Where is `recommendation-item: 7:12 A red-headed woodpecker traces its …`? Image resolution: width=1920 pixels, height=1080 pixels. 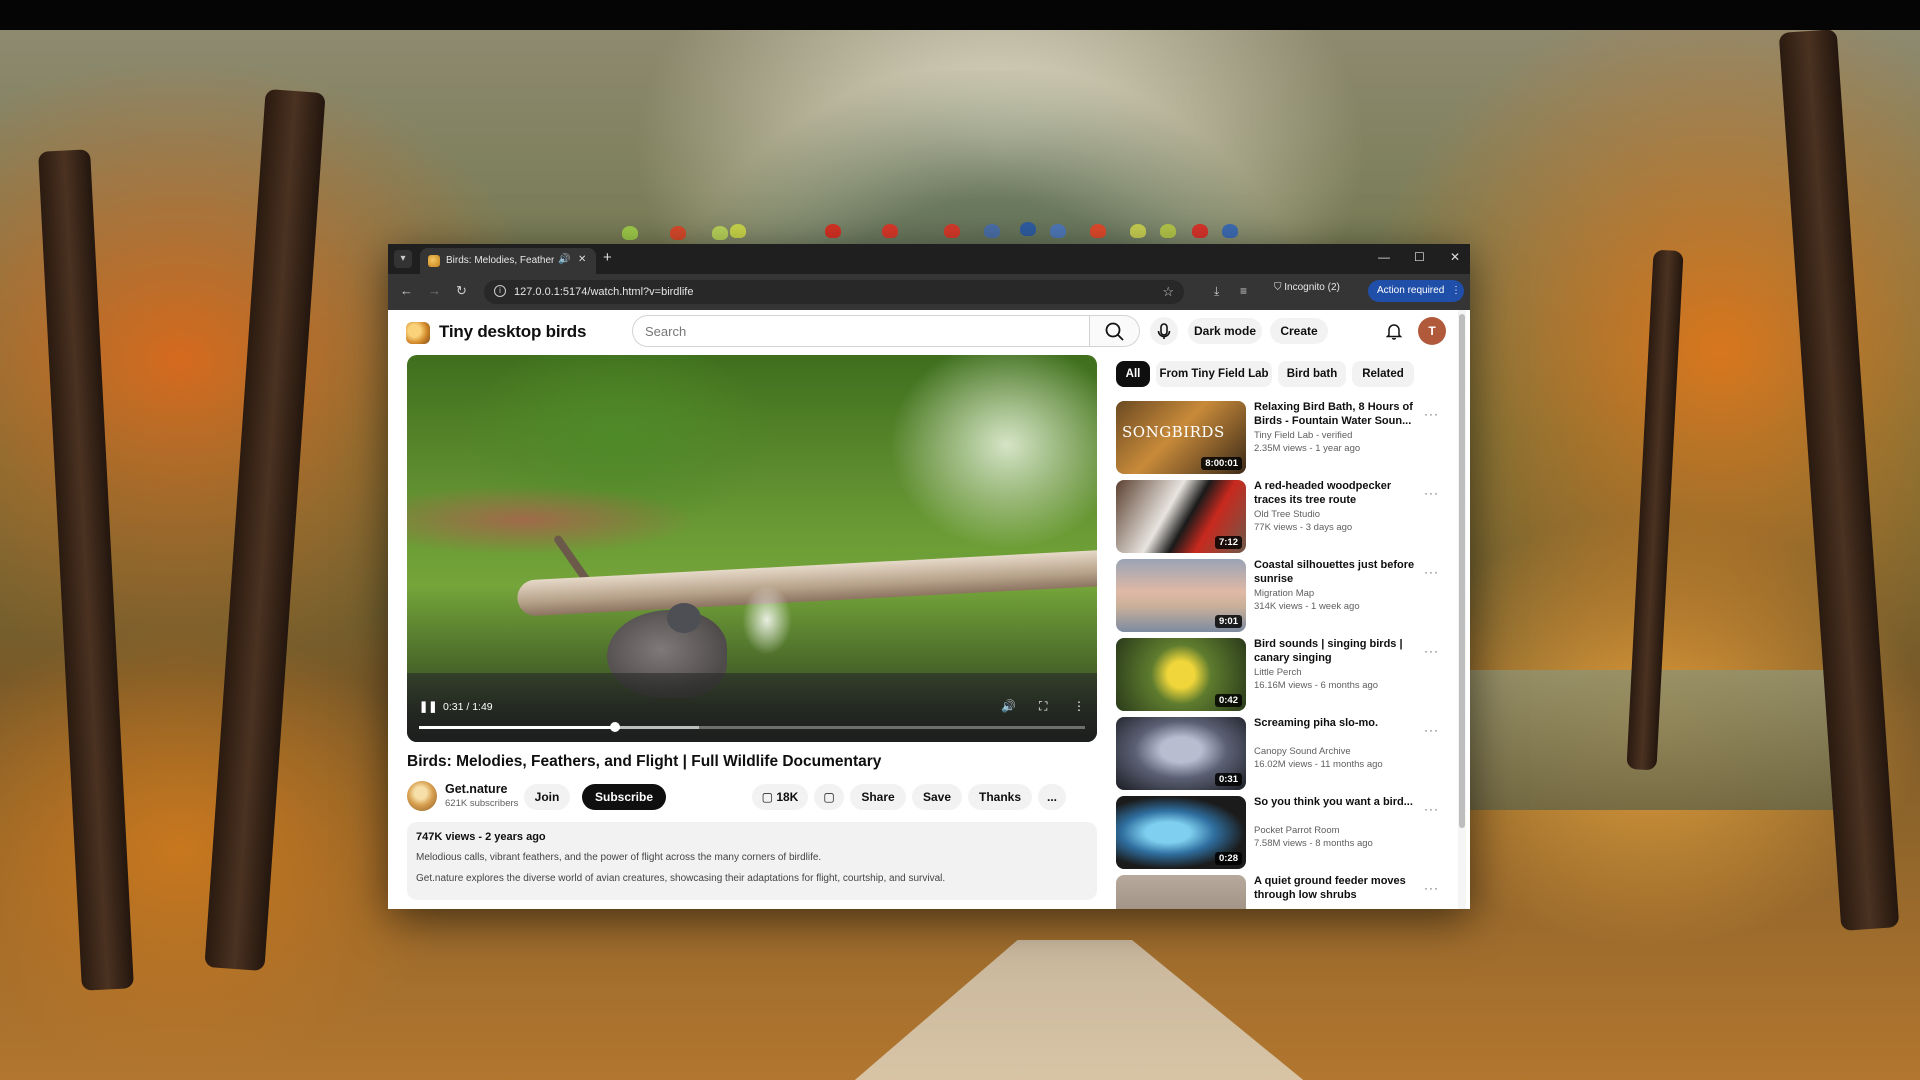 recommendation-item: 7:12 A red-headed woodpecker traces its … is located at coordinates (1281, 516).